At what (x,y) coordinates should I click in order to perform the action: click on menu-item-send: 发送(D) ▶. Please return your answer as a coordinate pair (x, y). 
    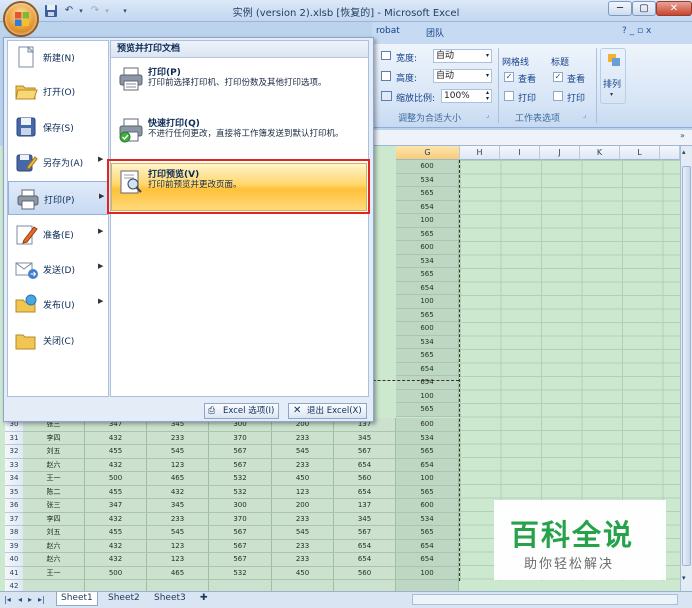
    Looking at the image, I should click on (58, 269).